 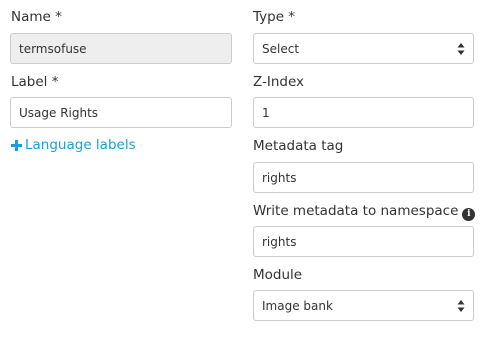 I want to click on name-field, so click(x=121, y=48).